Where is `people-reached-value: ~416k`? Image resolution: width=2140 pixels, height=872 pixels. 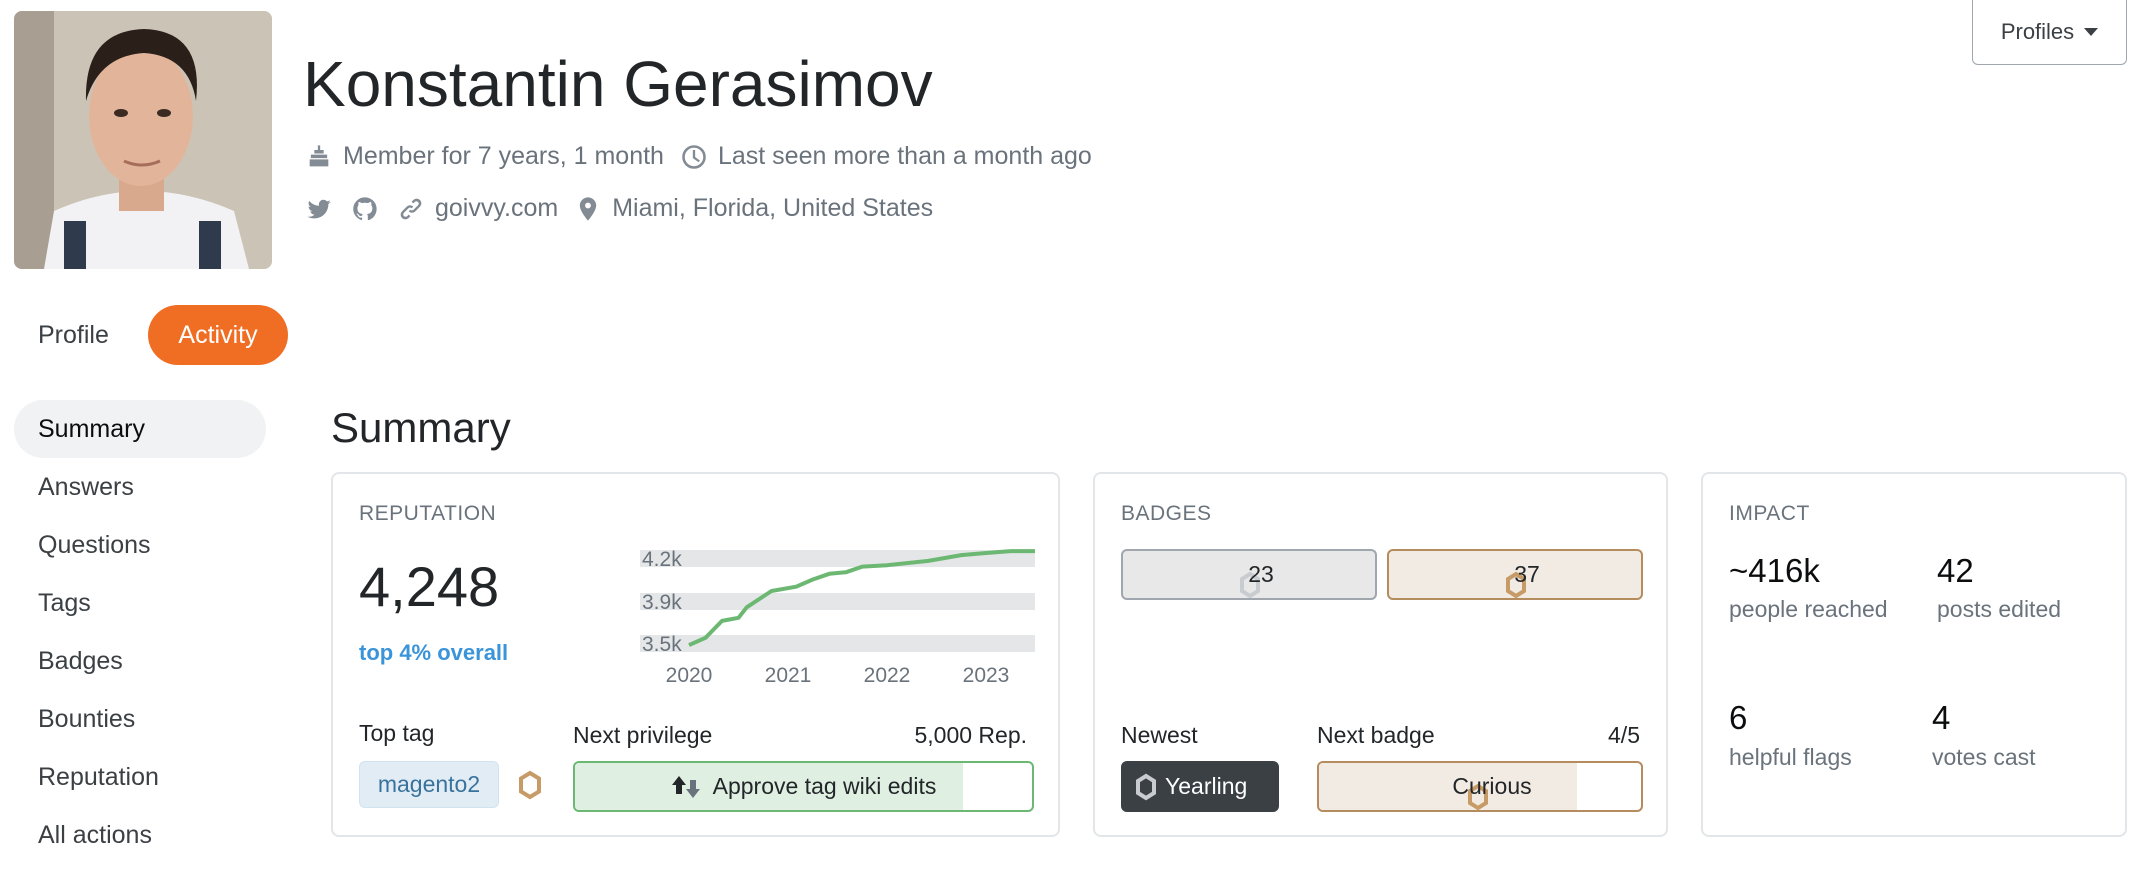
people-reached-value: ~416k is located at coordinates (1774, 570).